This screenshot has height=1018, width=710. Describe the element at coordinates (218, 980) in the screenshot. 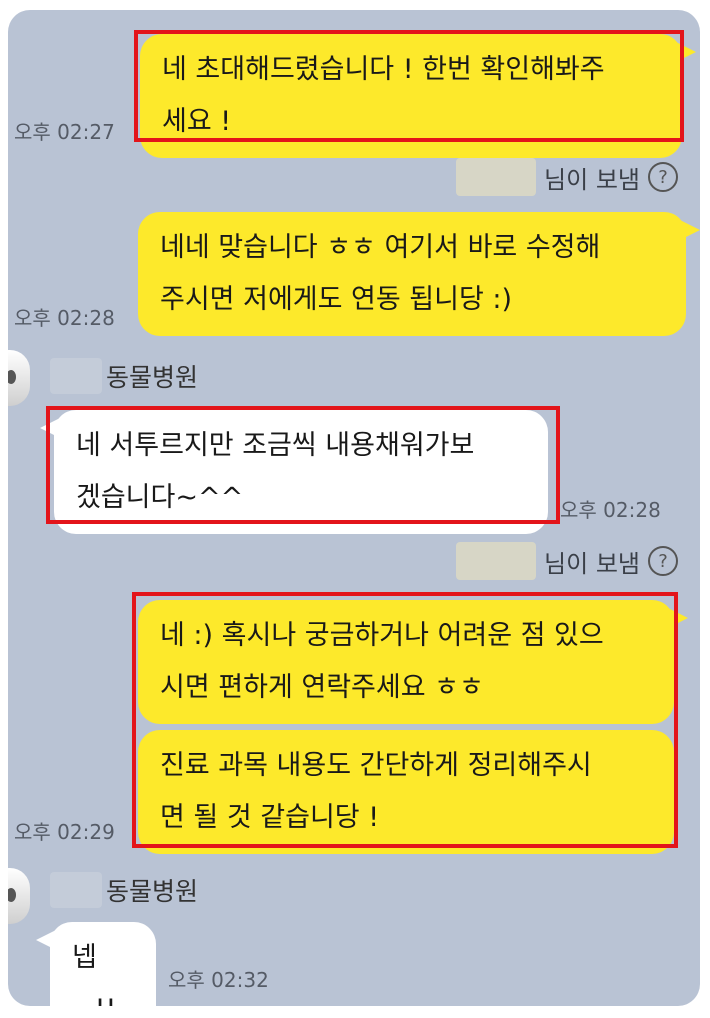

I see `message-time: 오후 02:32` at that location.